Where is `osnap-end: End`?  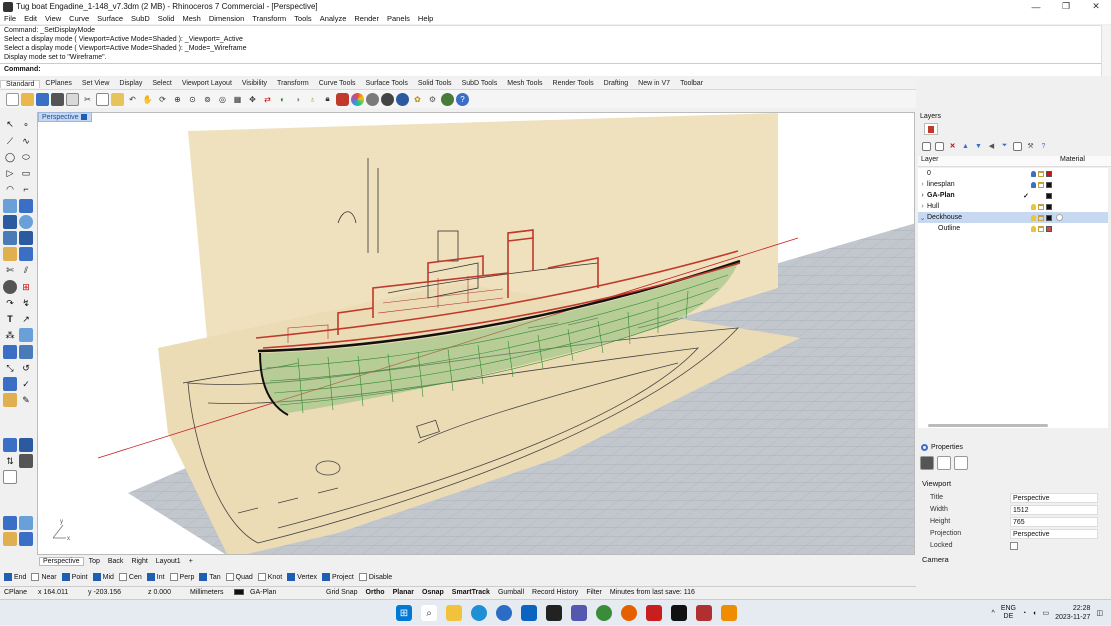
osnap-end: End is located at coordinates (15, 577).